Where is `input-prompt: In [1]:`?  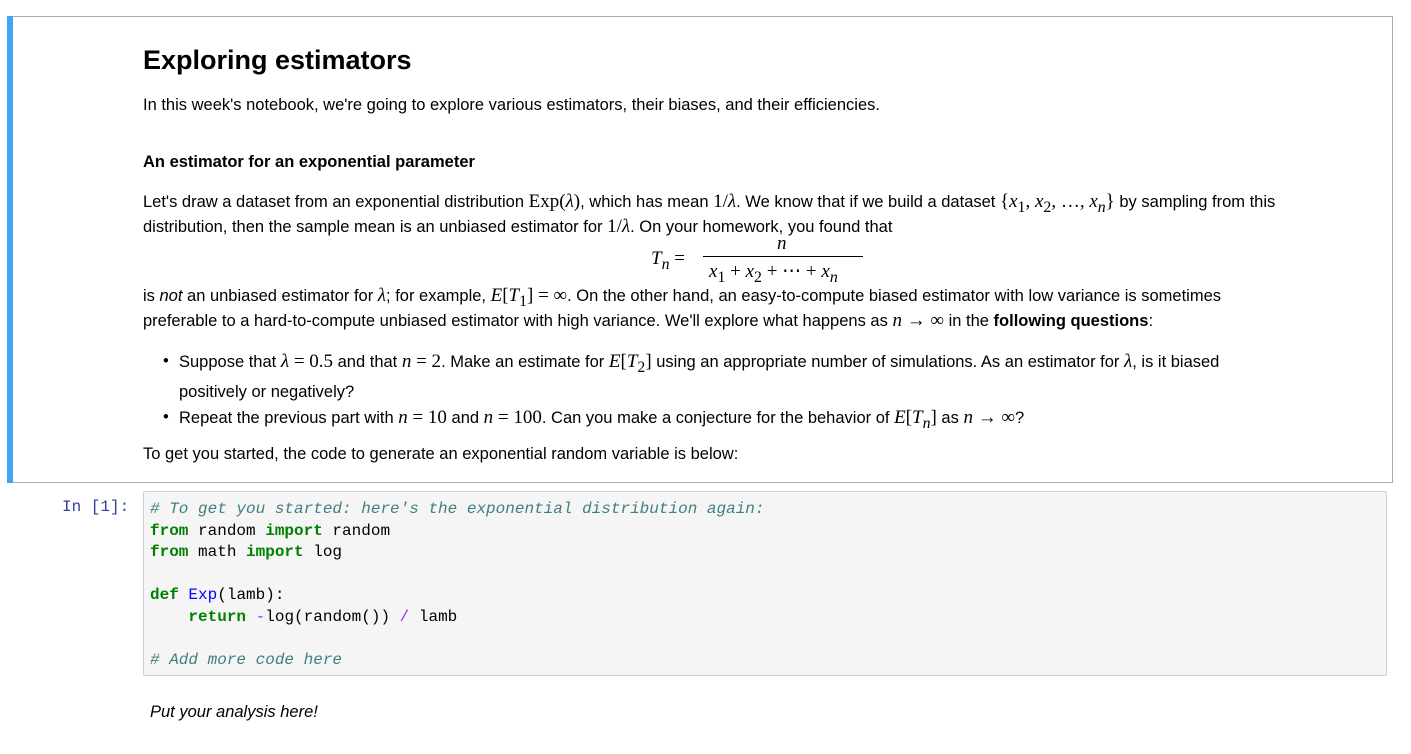 input-prompt: In [1]: is located at coordinates (96, 507).